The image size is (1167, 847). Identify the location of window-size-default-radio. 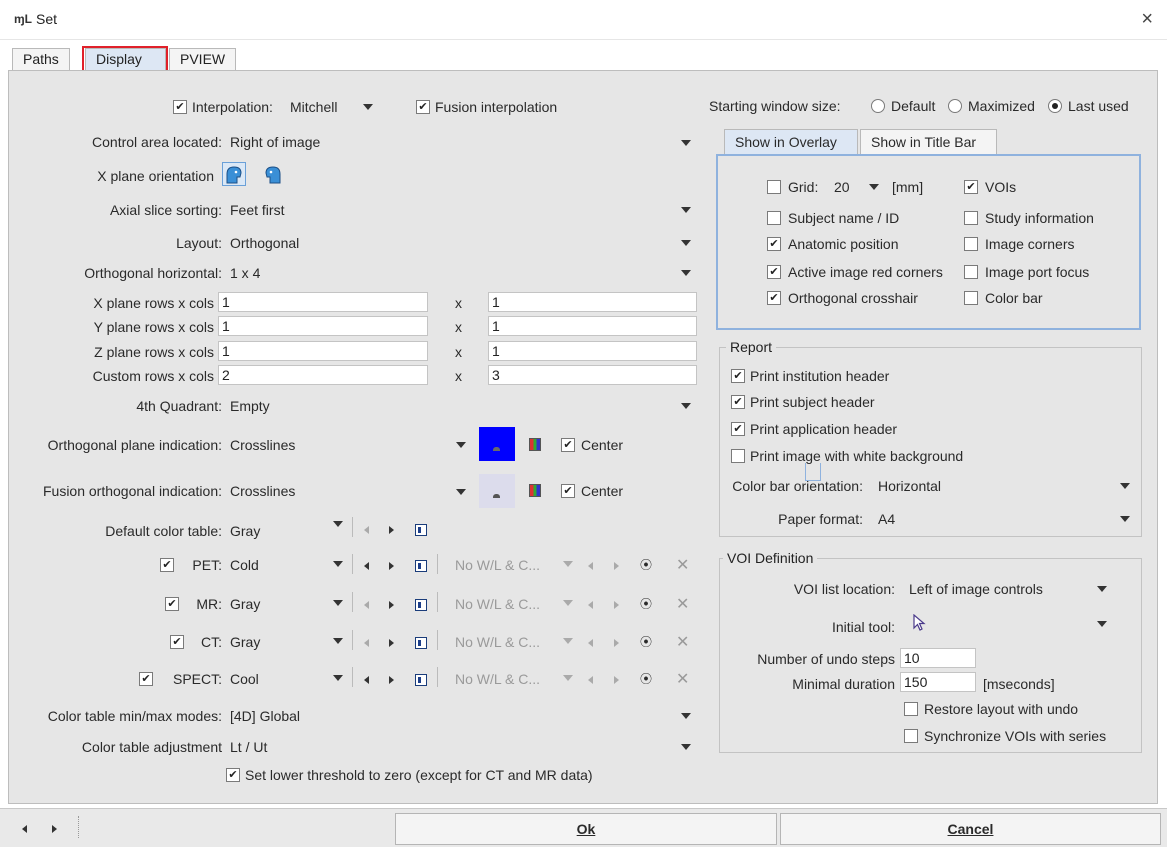
(878, 106).